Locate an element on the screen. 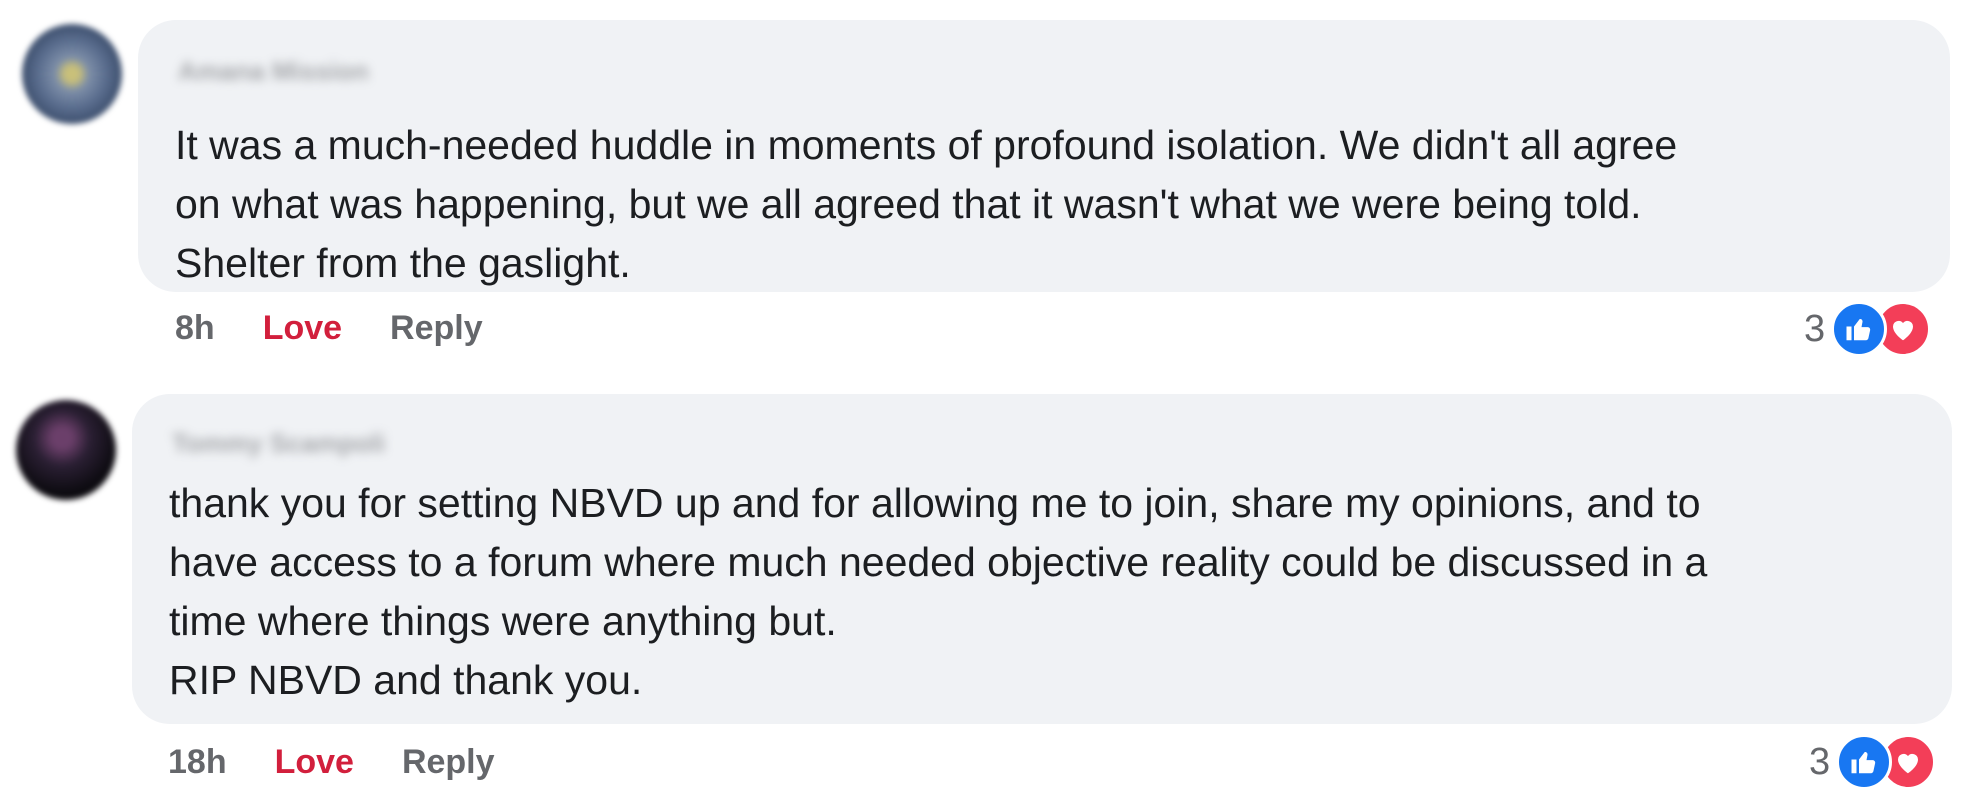  comment-actions: 18h Love Reply is located at coordinates (331, 762).